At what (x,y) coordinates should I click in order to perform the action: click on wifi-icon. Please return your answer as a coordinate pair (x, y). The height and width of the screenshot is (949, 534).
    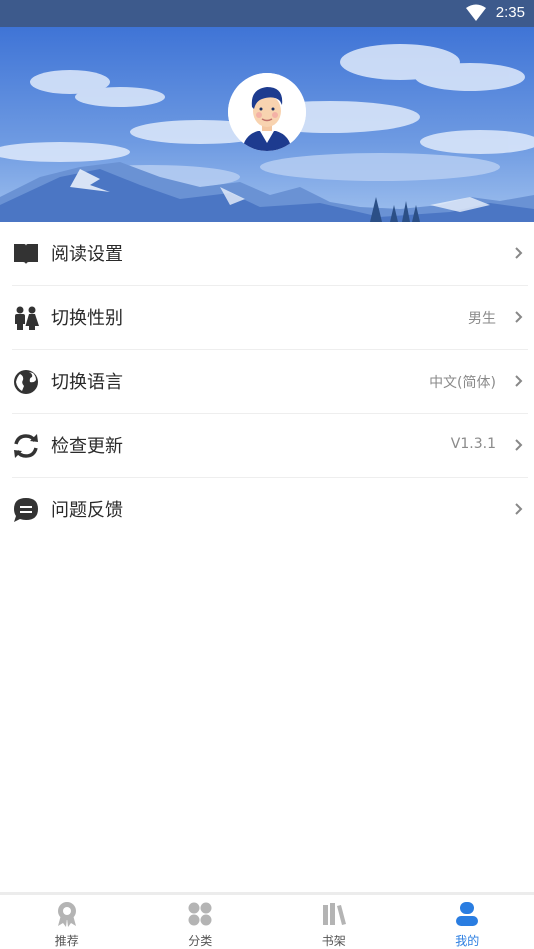
    Looking at the image, I should click on (476, 12).